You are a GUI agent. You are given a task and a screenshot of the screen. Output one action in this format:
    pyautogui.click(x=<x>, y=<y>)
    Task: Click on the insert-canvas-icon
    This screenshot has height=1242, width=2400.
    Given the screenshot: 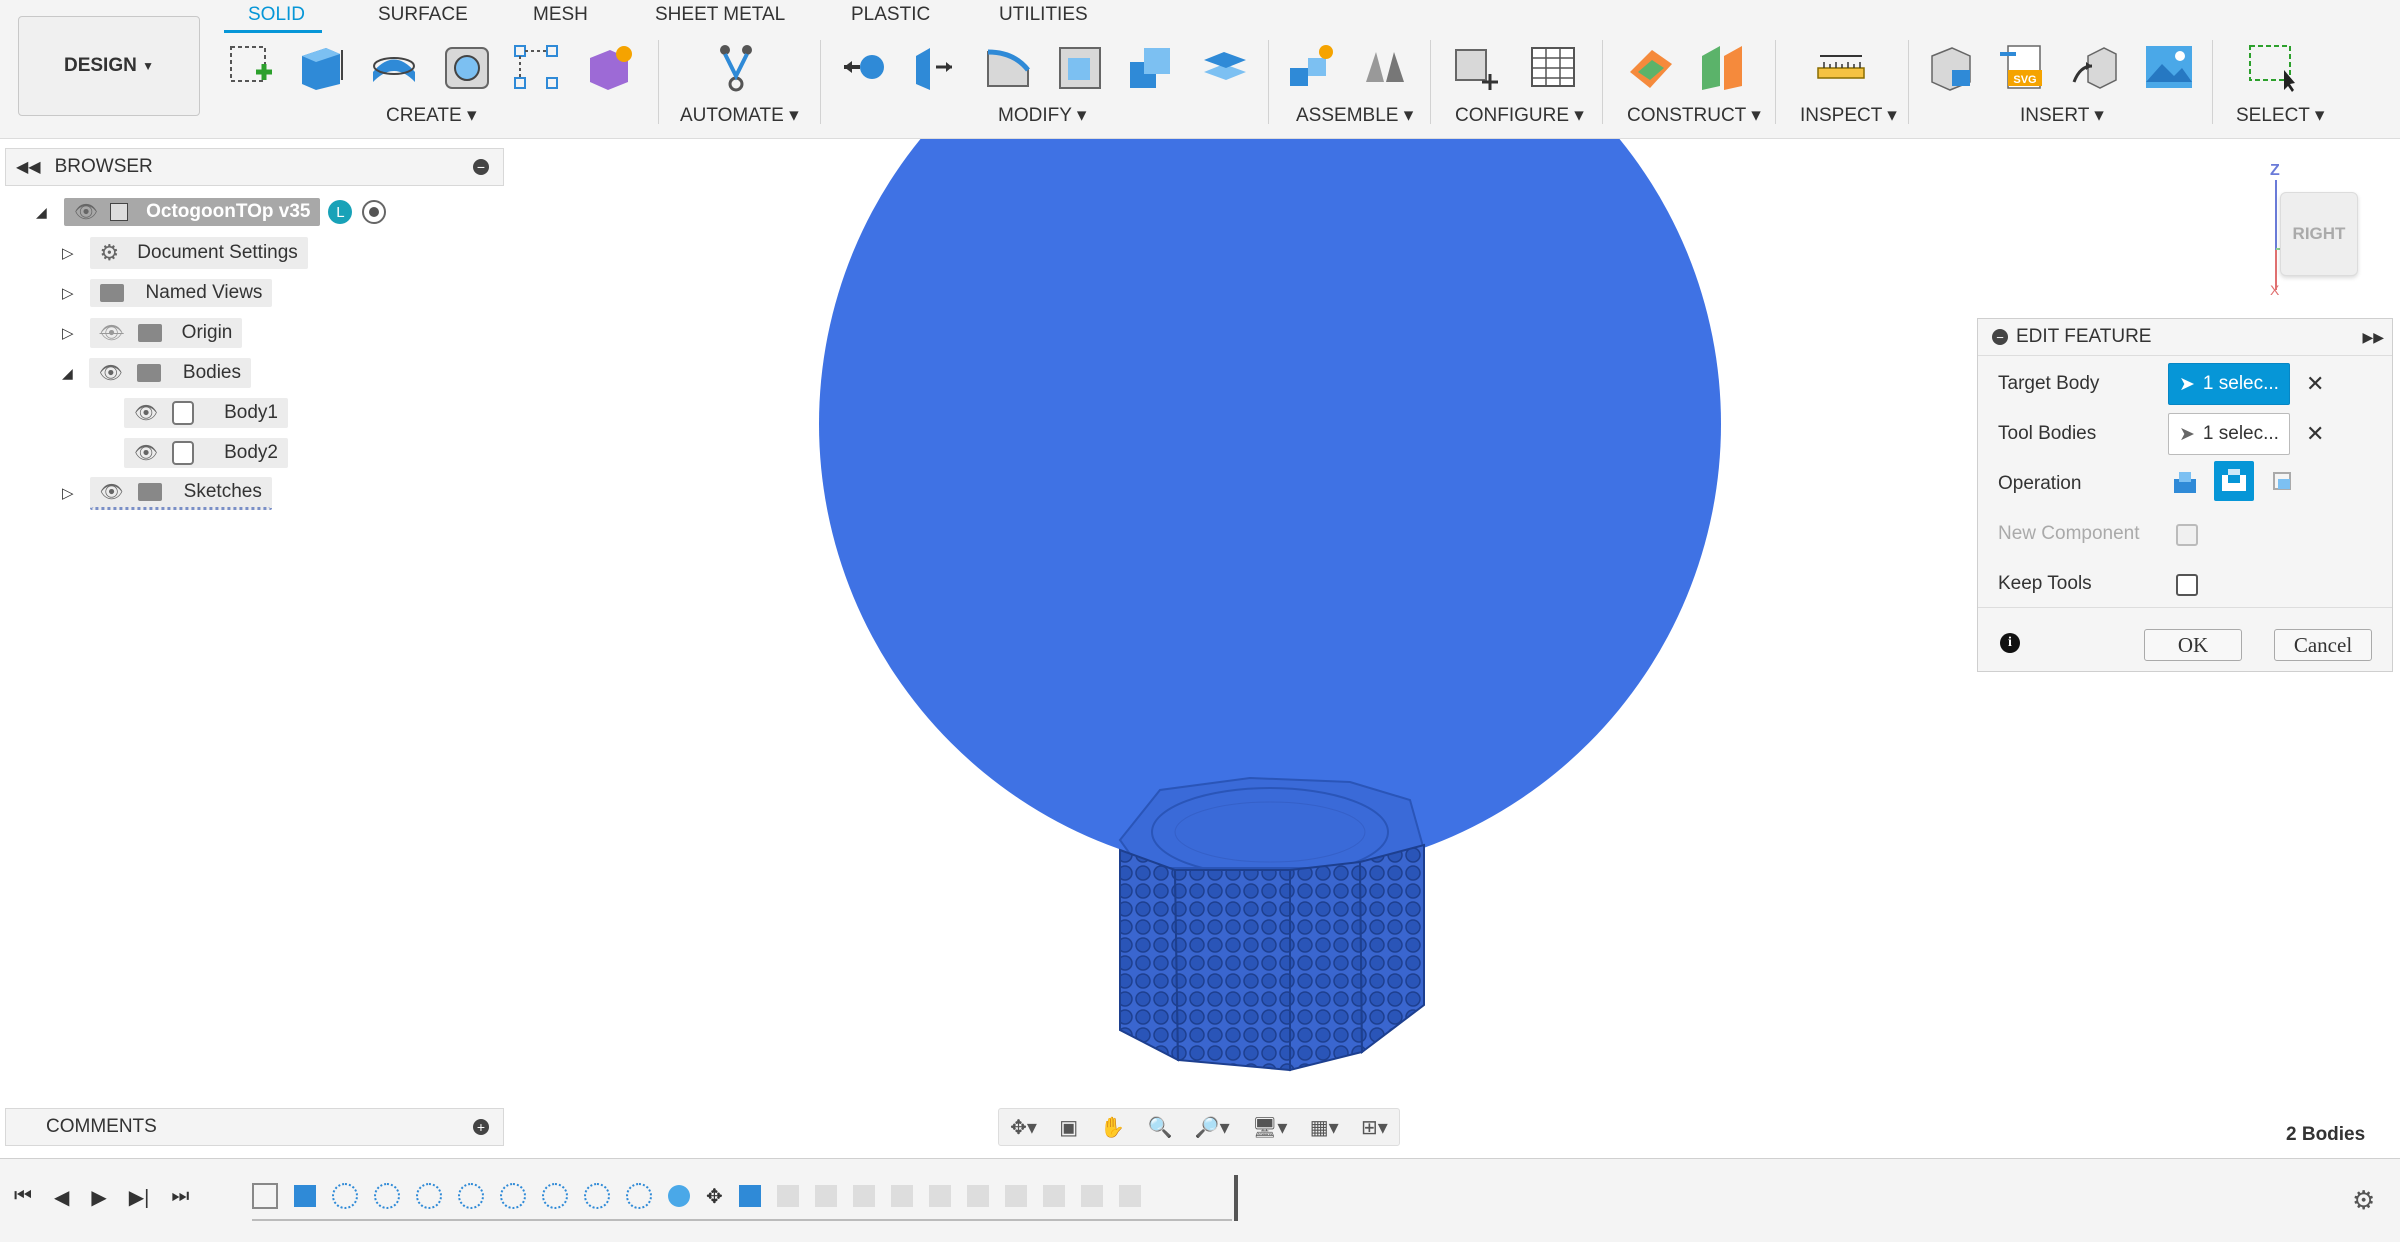 What is the action you would take?
    pyautogui.click(x=2169, y=67)
    